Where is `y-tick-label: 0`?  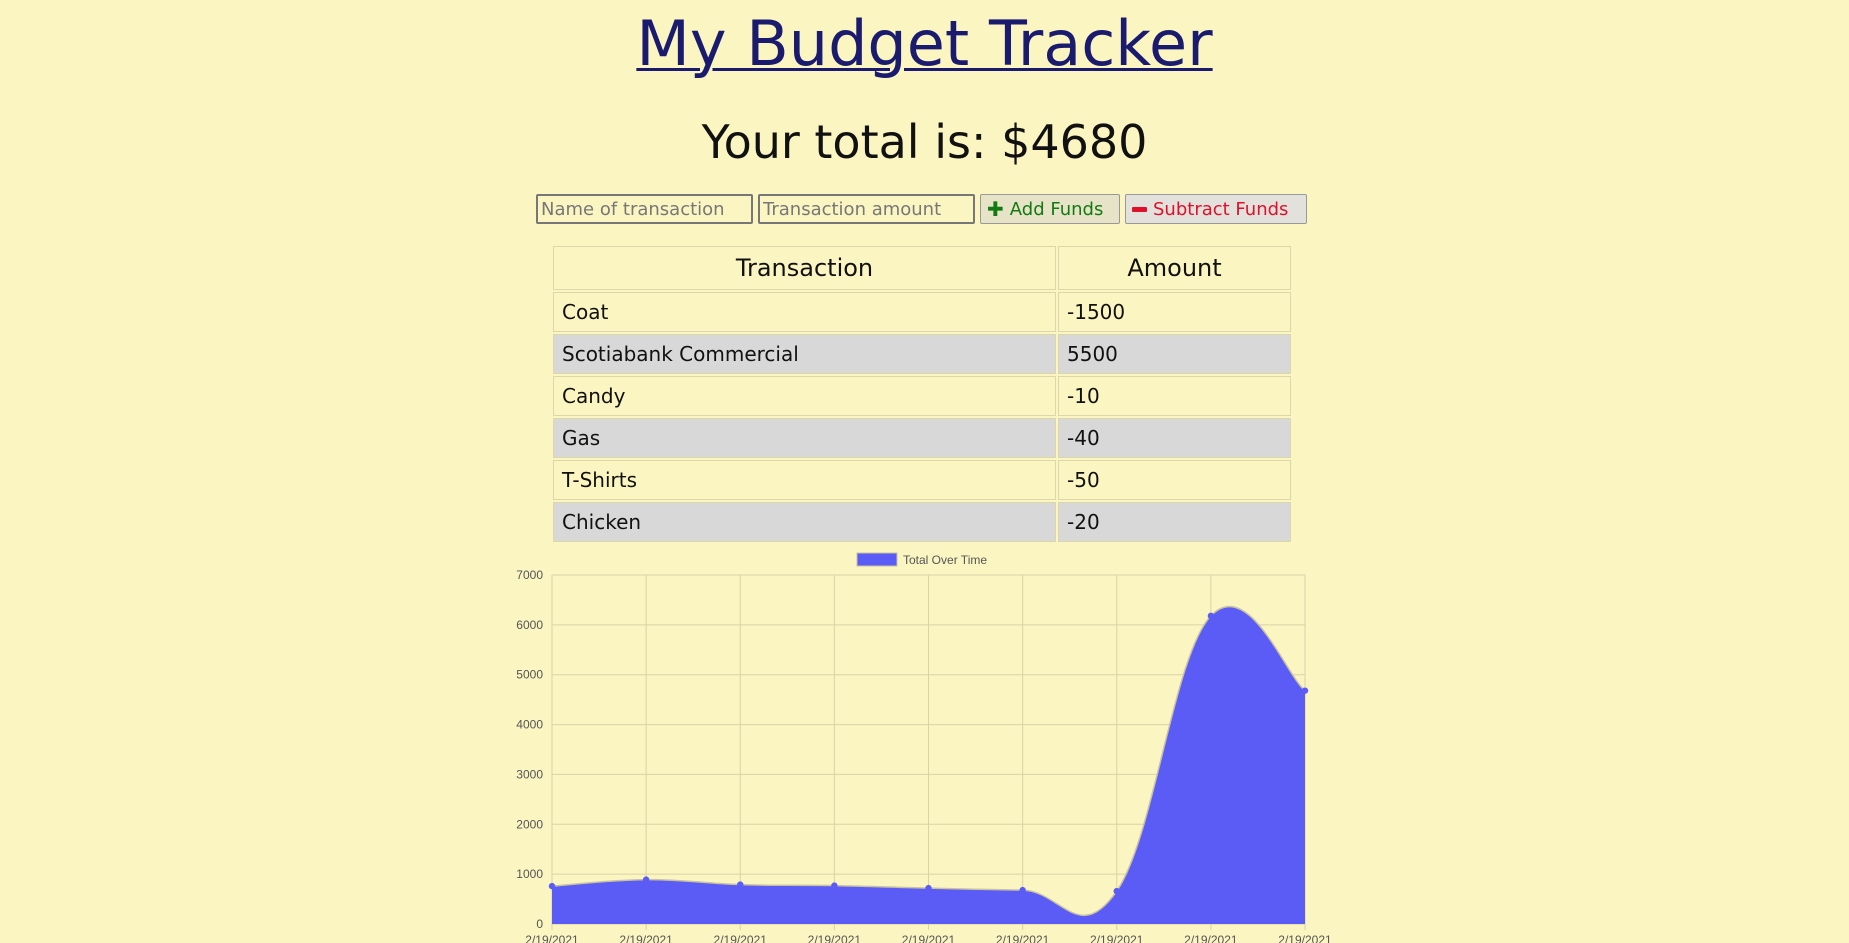
y-tick-label: 0 is located at coordinates (539, 924).